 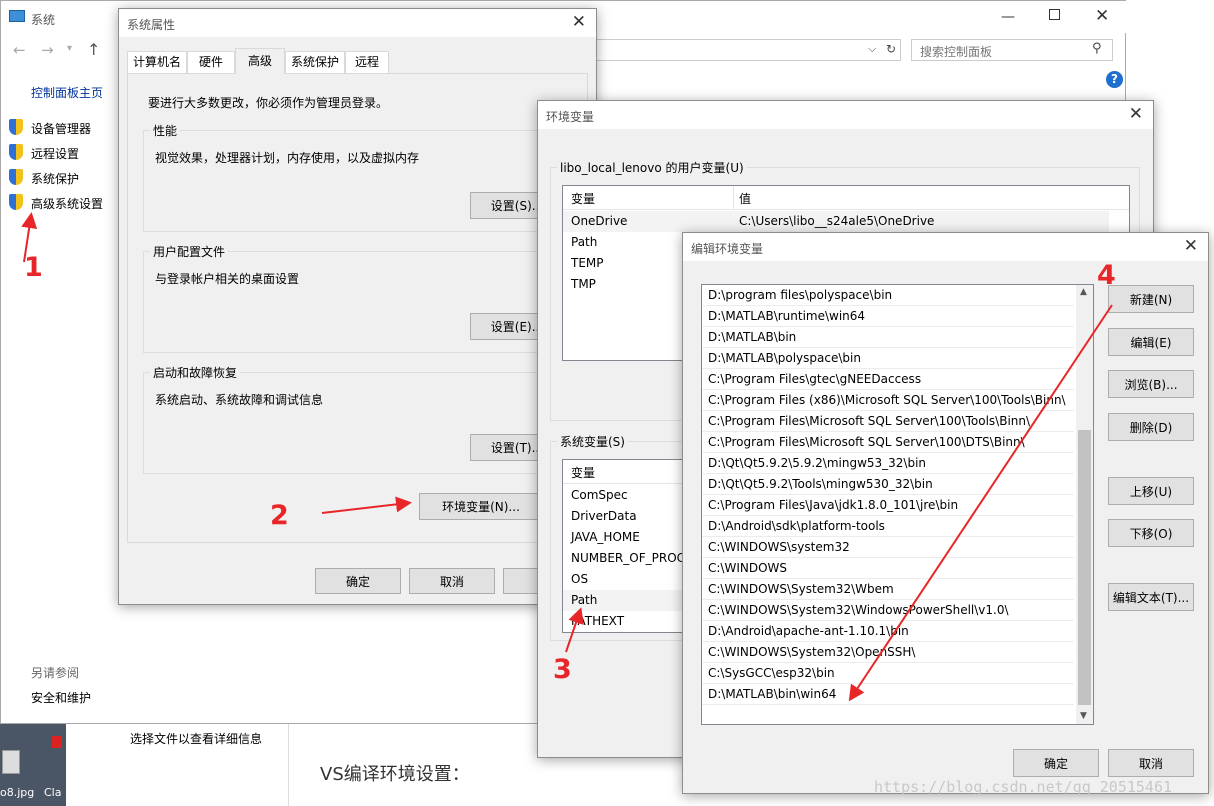 I want to click on annotation-number-2: 2, so click(x=279, y=515).